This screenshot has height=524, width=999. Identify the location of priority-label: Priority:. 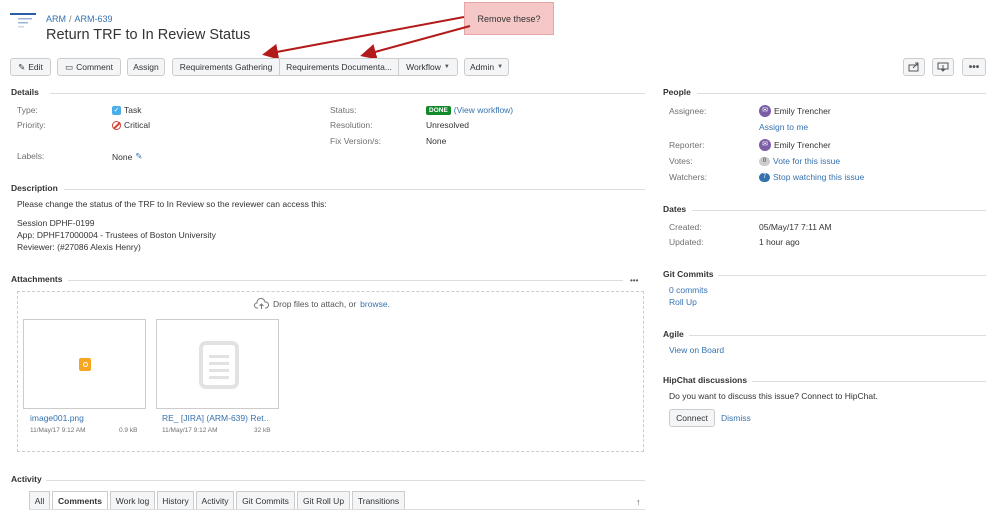
(31, 125).